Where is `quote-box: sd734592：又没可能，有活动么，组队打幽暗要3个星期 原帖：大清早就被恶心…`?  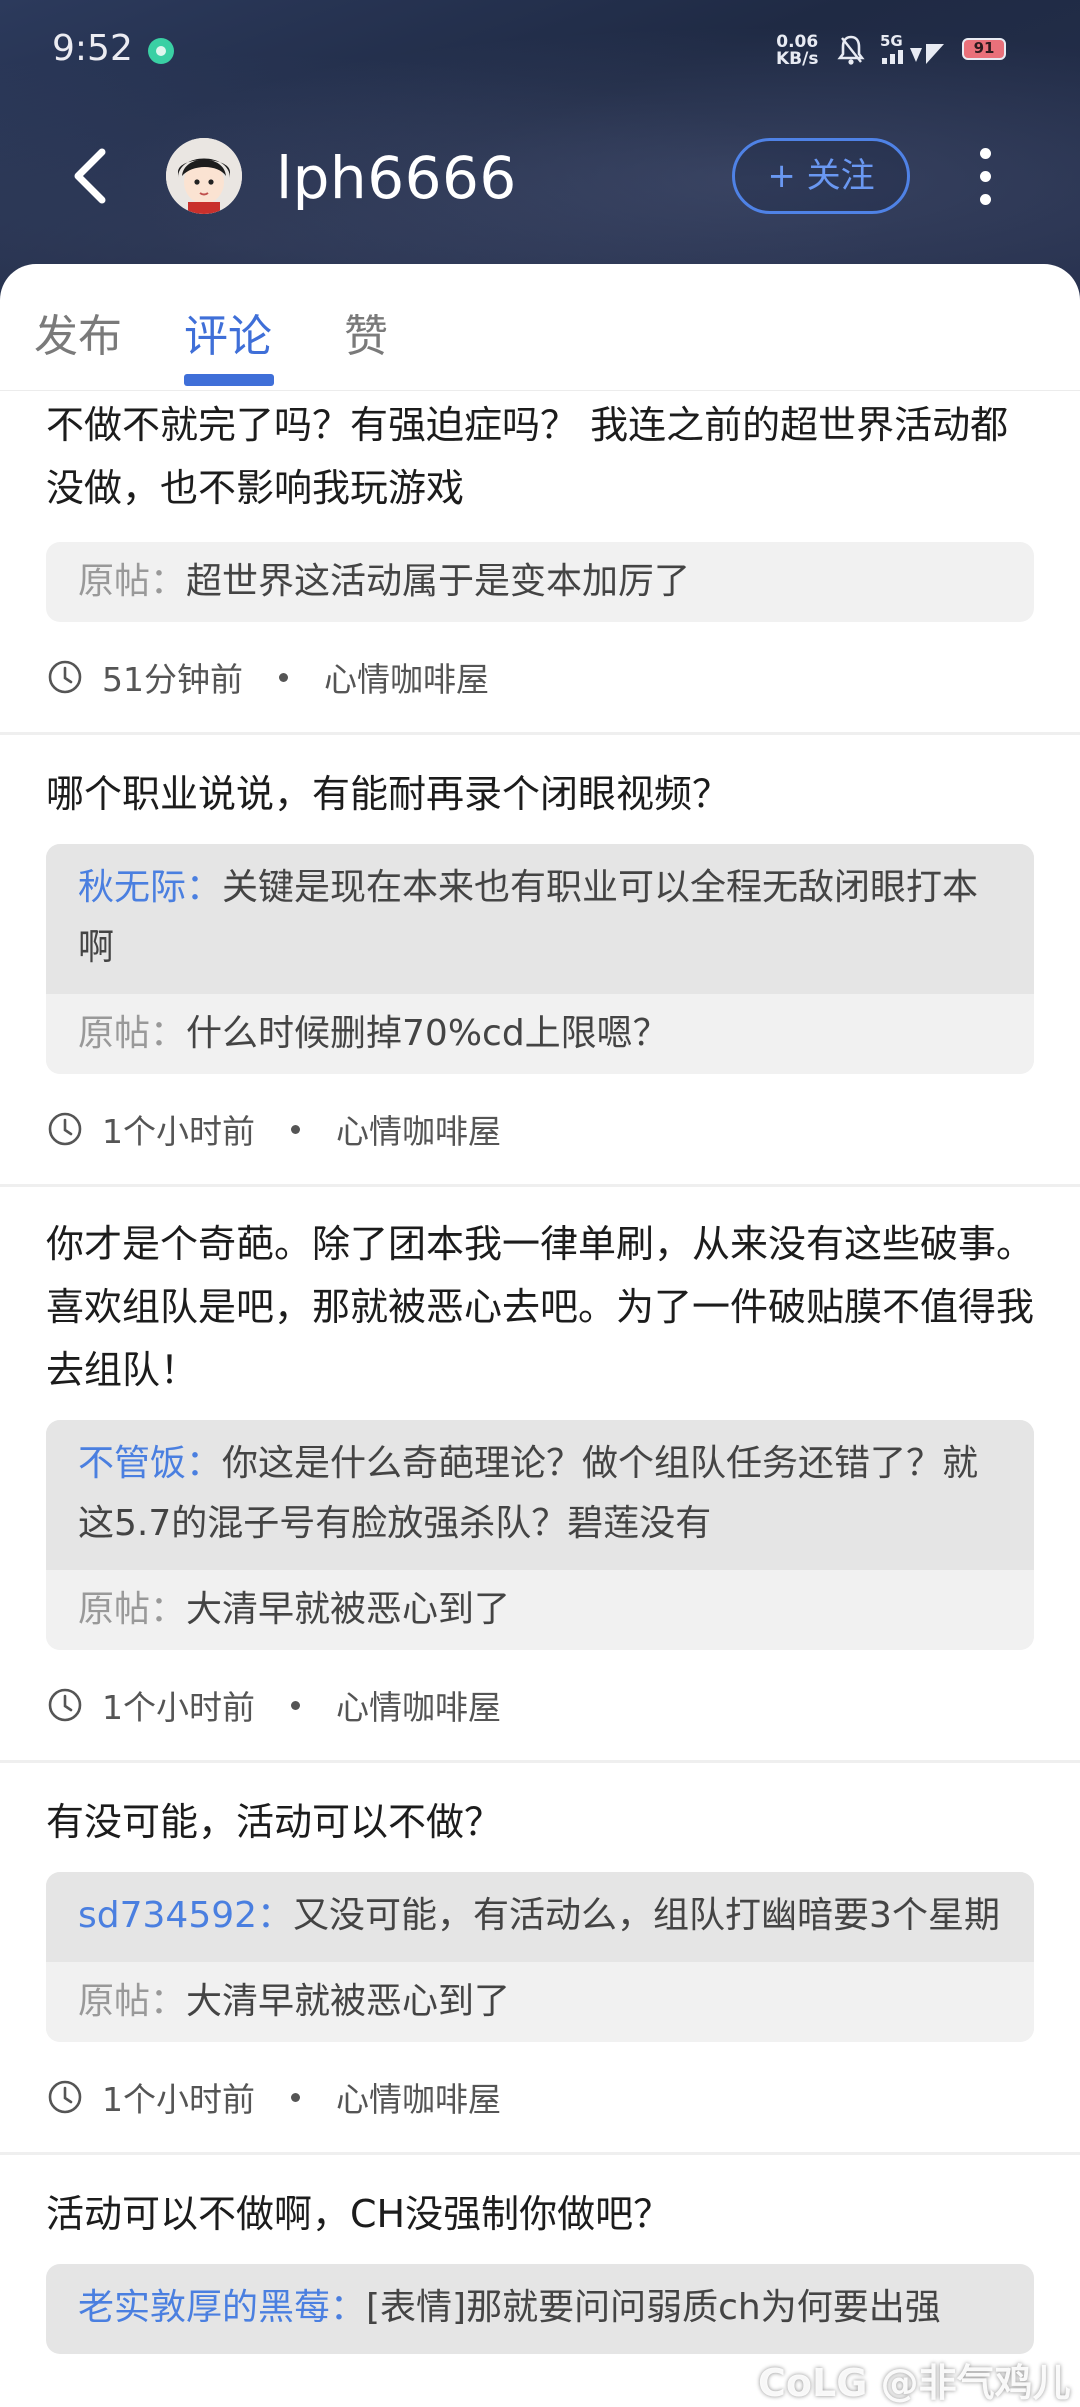
quote-box: sd734592：又没可能，有活动么，组队打幽暗要3个星期 原帖：大清早就被恶心… is located at coordinates (540, 1957).